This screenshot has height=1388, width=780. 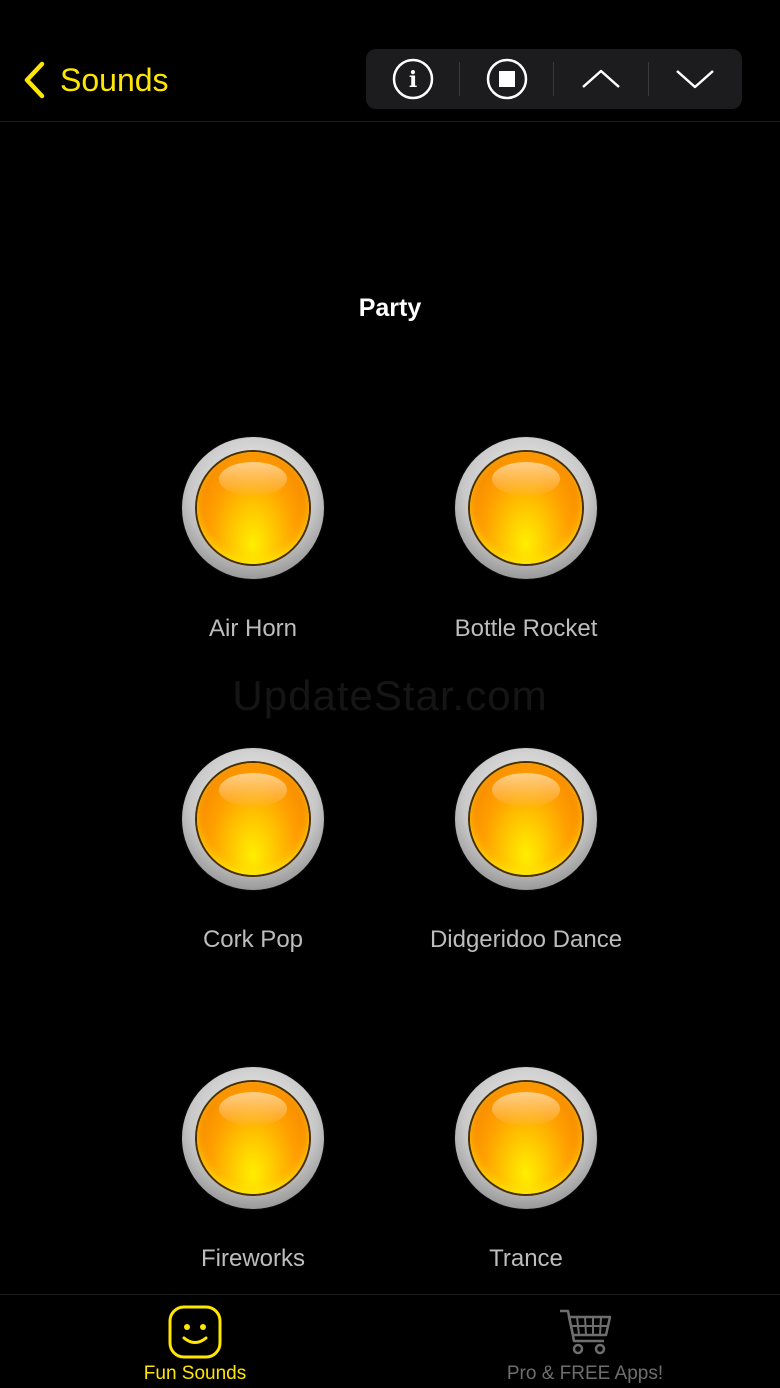 I want to click on scroll-up-button, so click(x=600, y=79).